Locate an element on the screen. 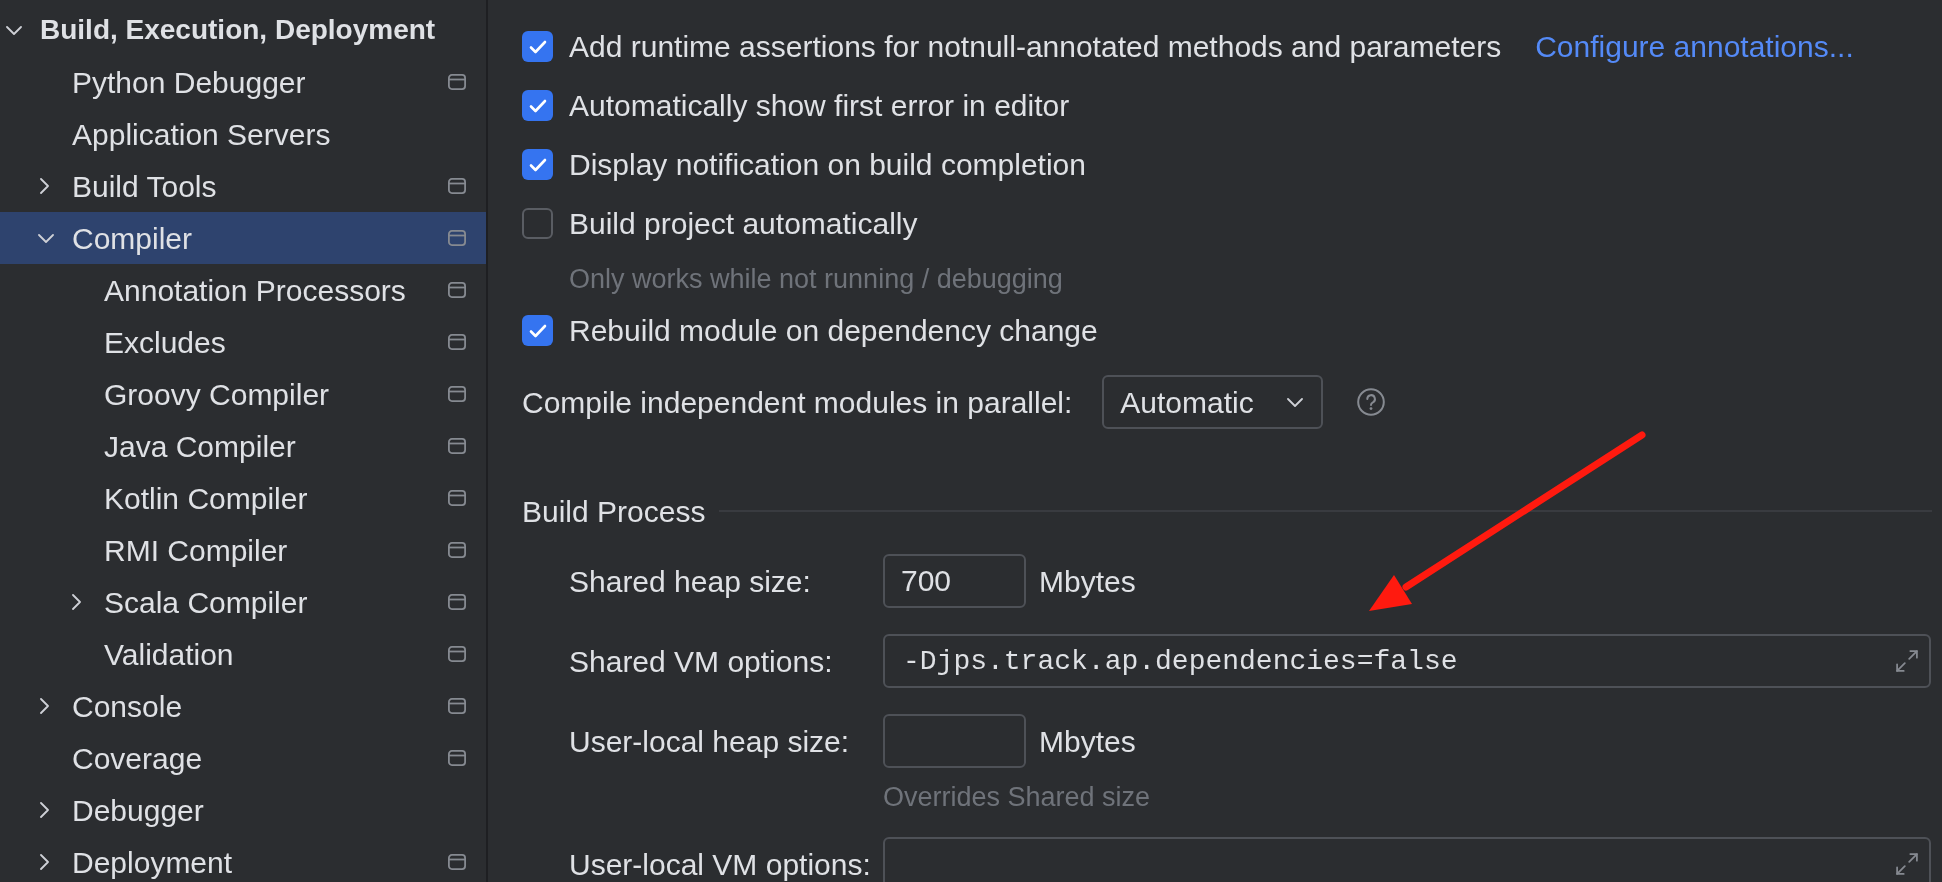  option-label: Display notification on build completion is located at coordinates (827, 165).